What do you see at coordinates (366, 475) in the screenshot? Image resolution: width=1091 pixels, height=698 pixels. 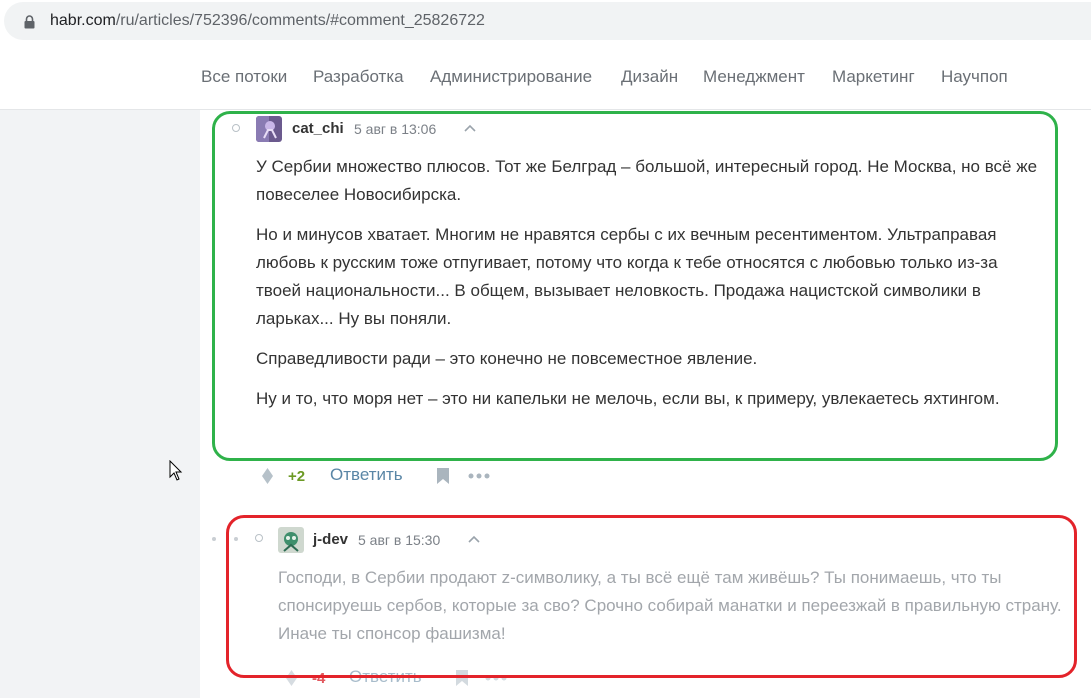 I see `reply-button: Ответить` at bounding box center [366, 475].